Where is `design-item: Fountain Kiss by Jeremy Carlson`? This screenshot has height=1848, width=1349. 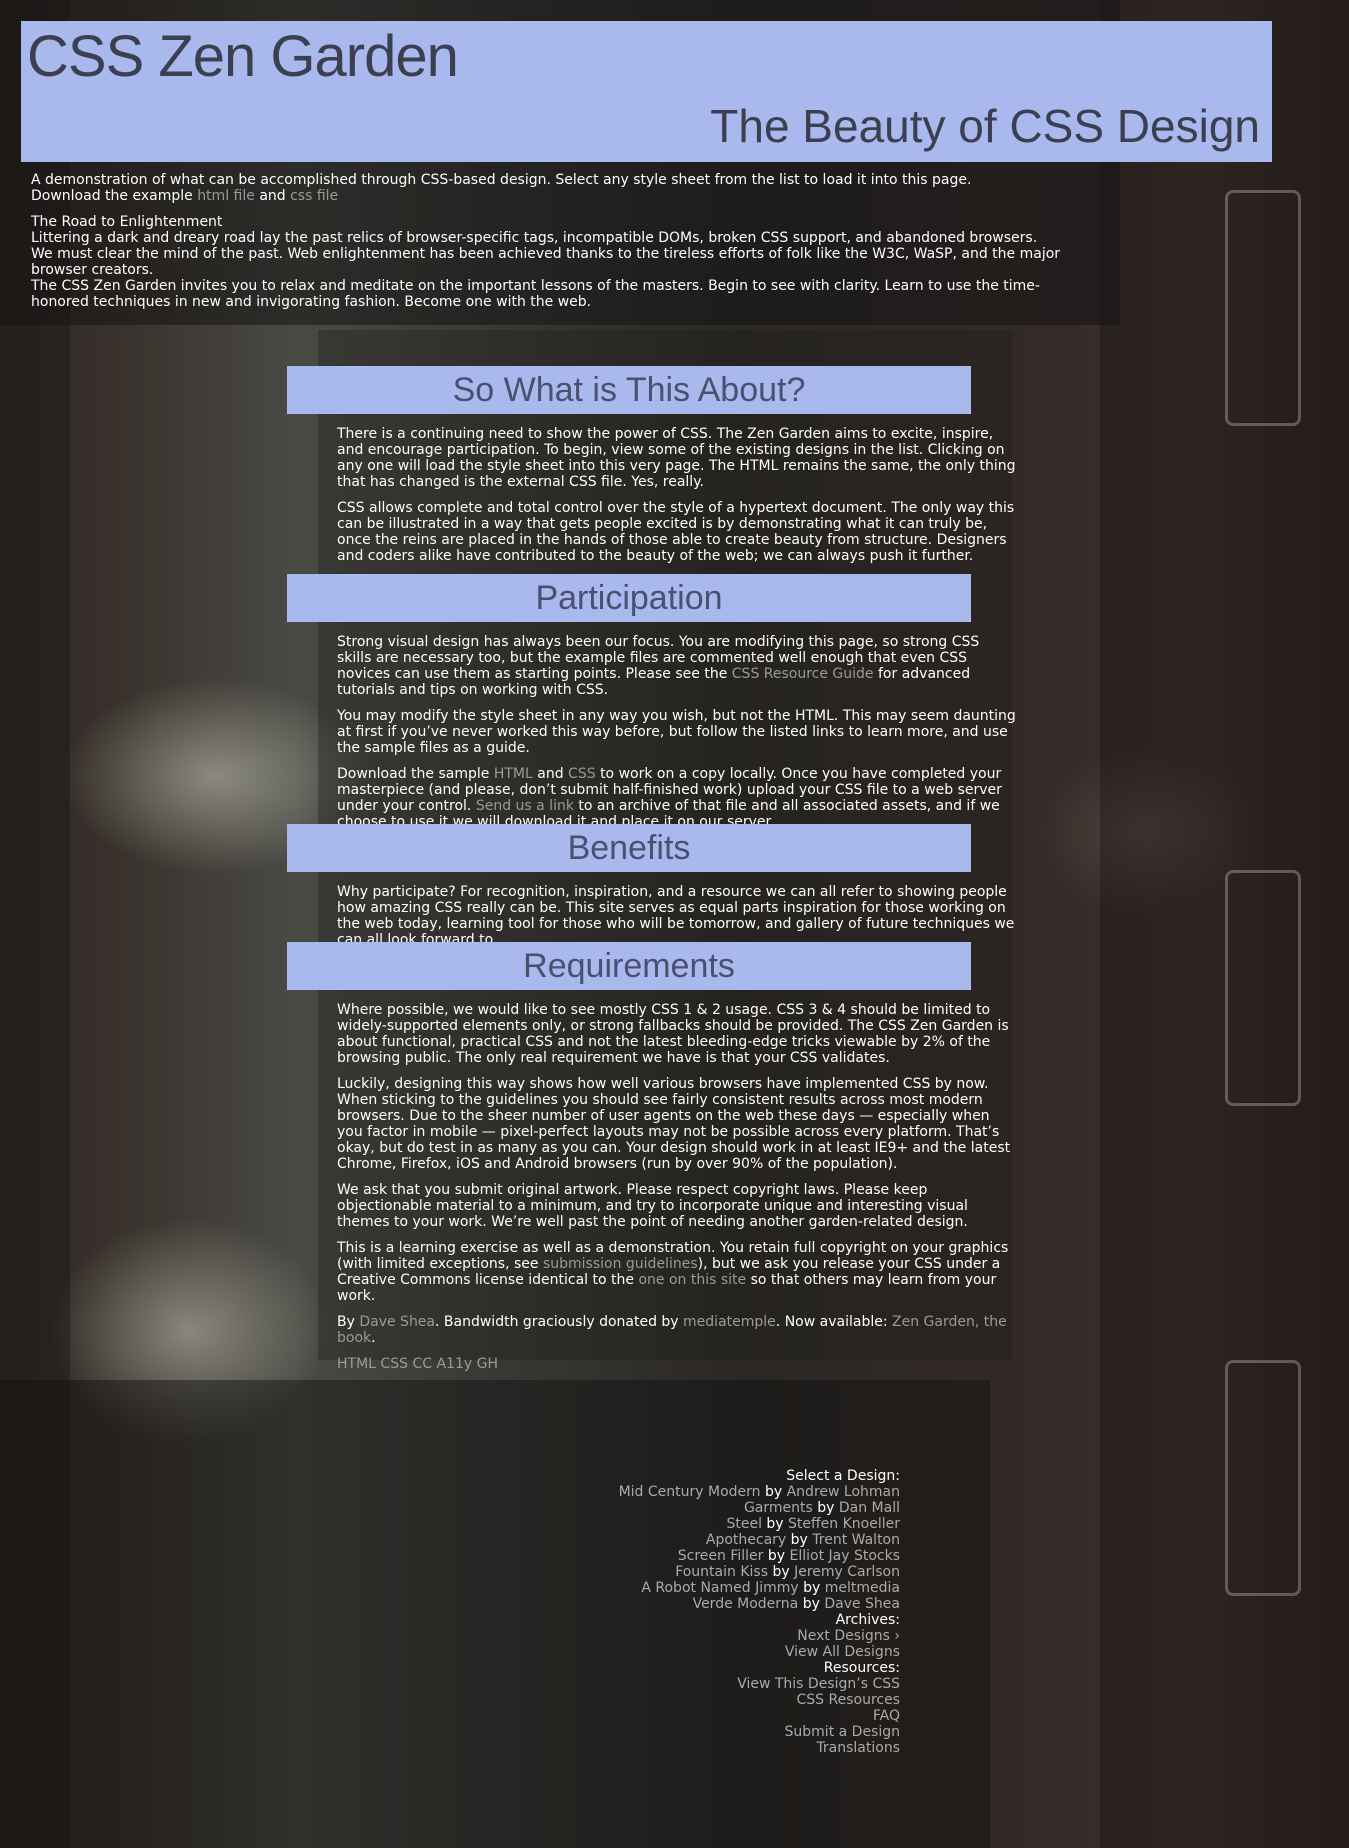 design-item: Fountain Kiss by Jeremy Carlson is located at coordinates (700, 1572).